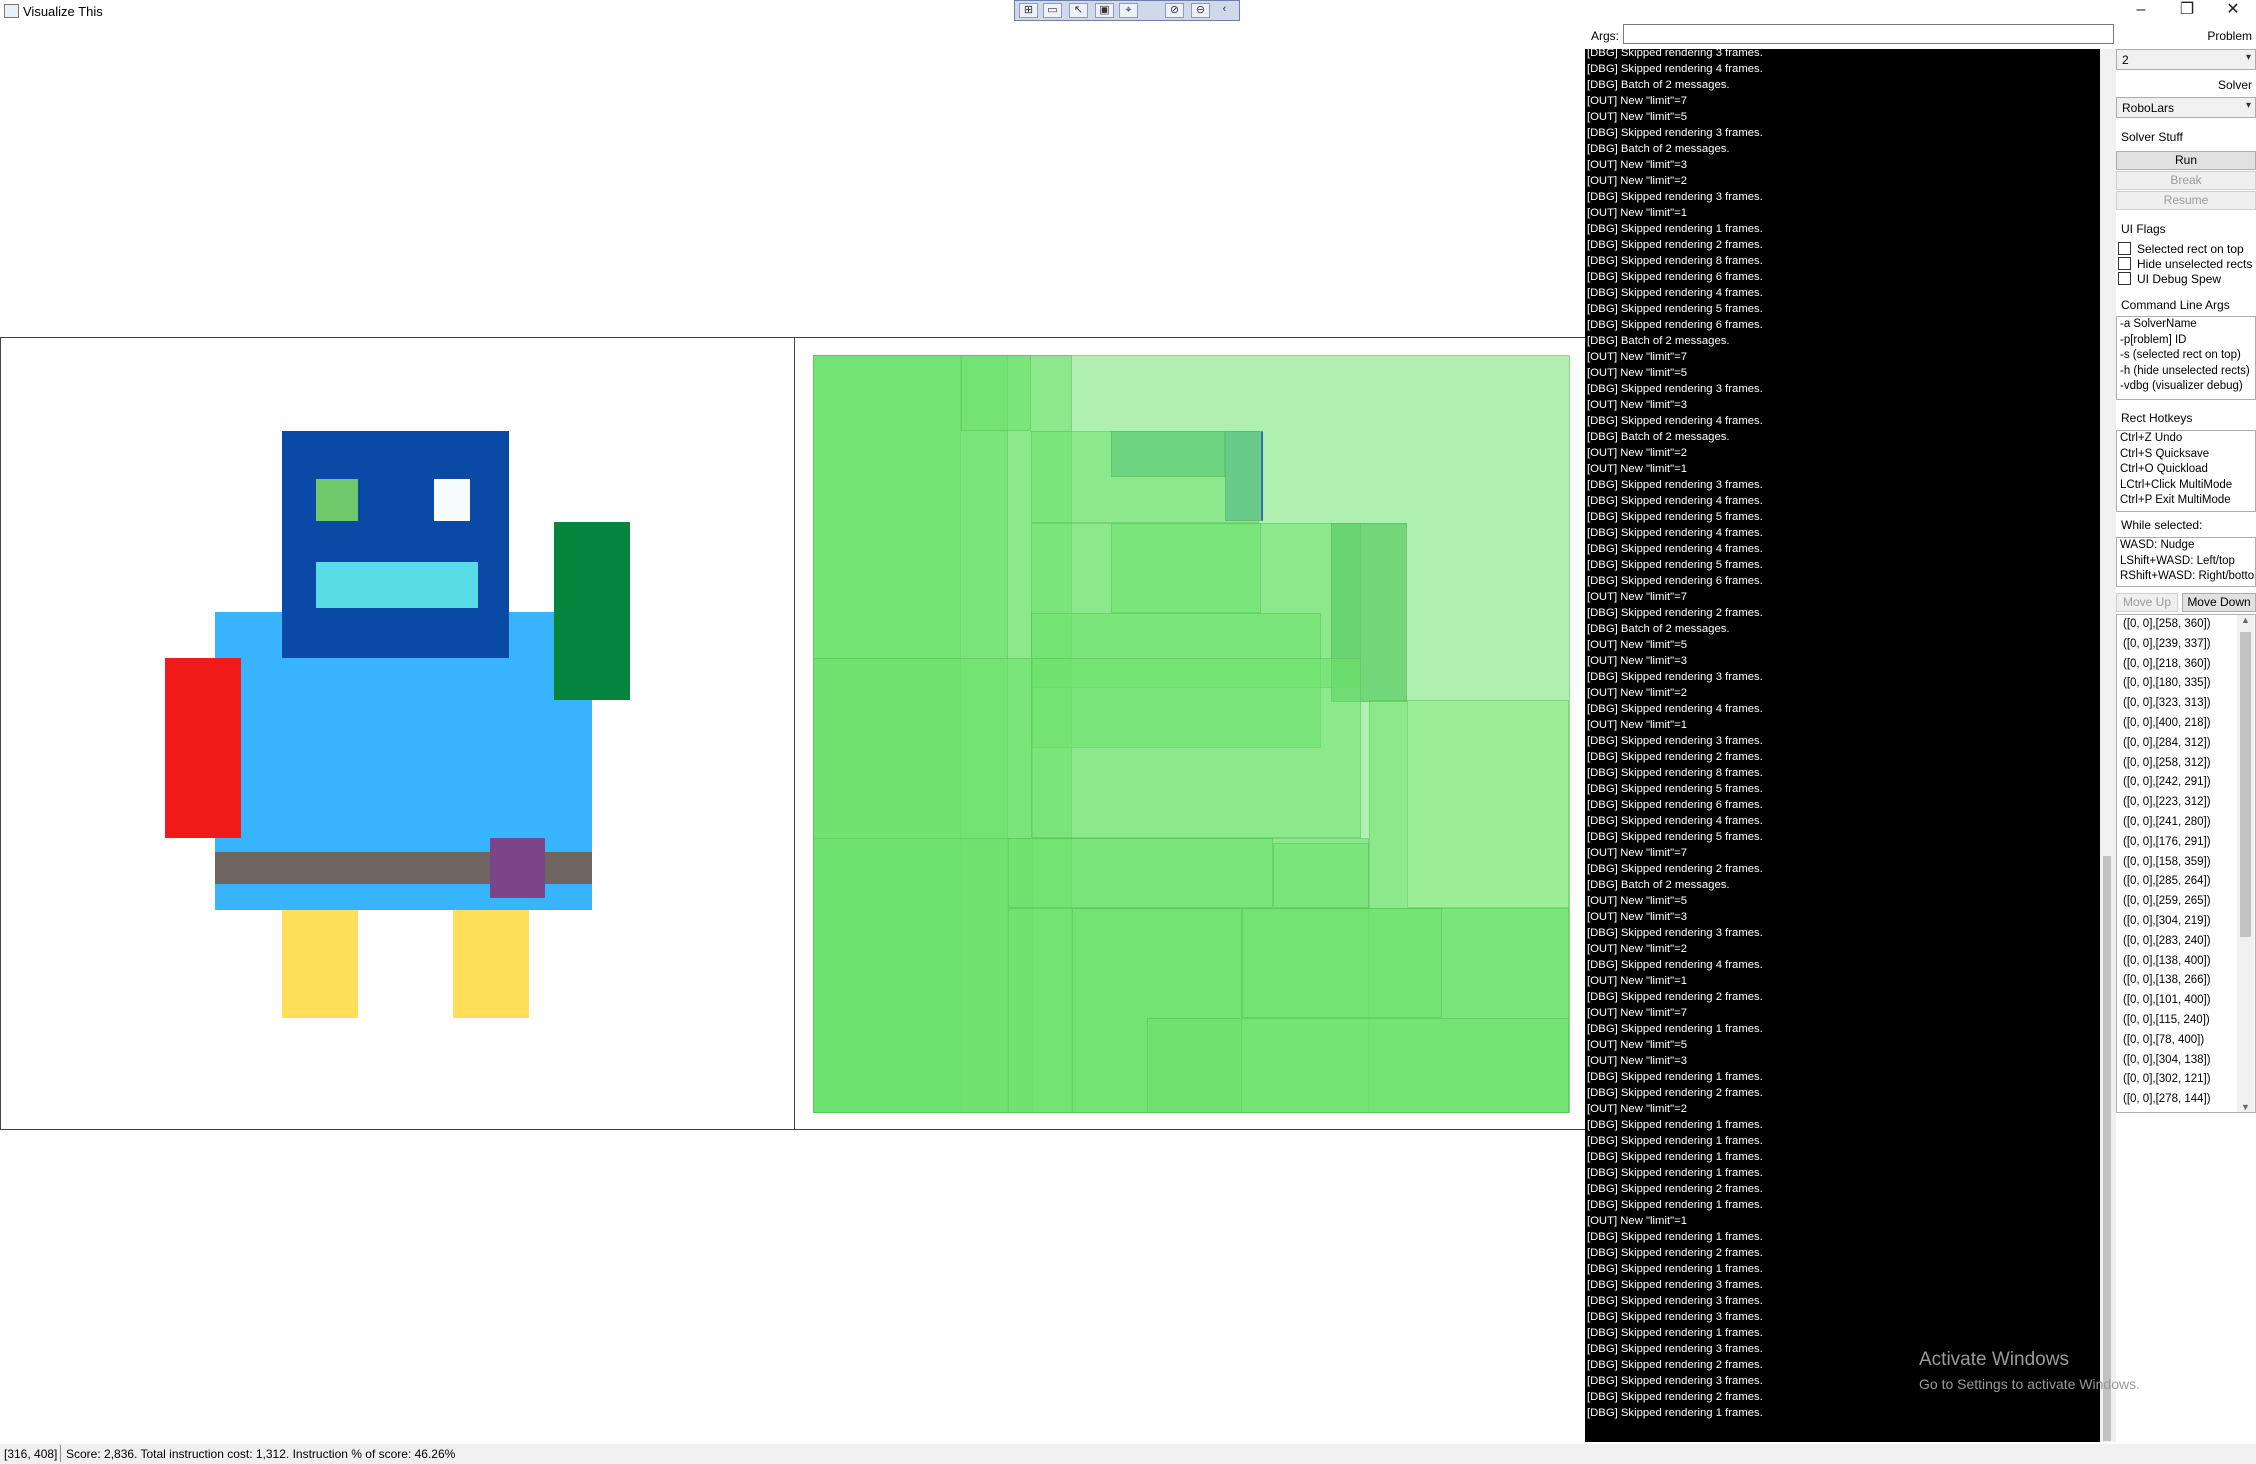  Describe the element at coordinates (2029, 1384) in the screenshot. I see `activation-watermark-subtitle: Go to Settings to activate Windows.` at that location.